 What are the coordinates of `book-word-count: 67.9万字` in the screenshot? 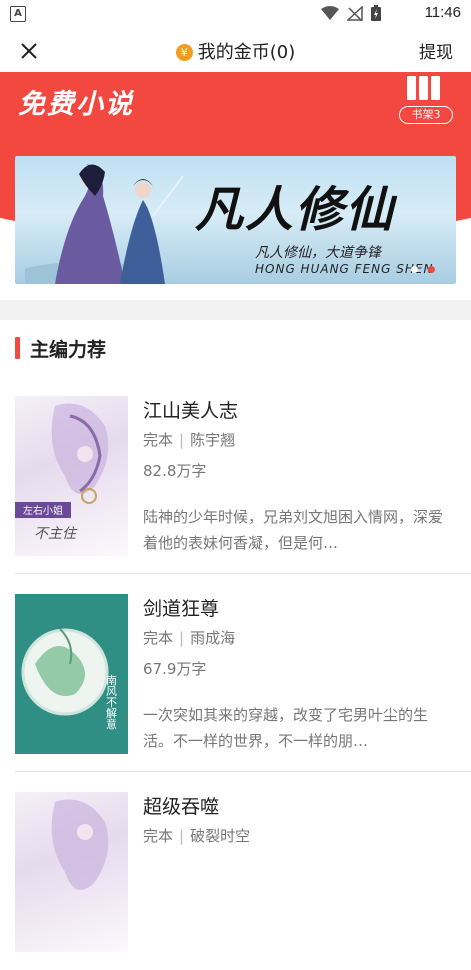 It's located at (175, 669).